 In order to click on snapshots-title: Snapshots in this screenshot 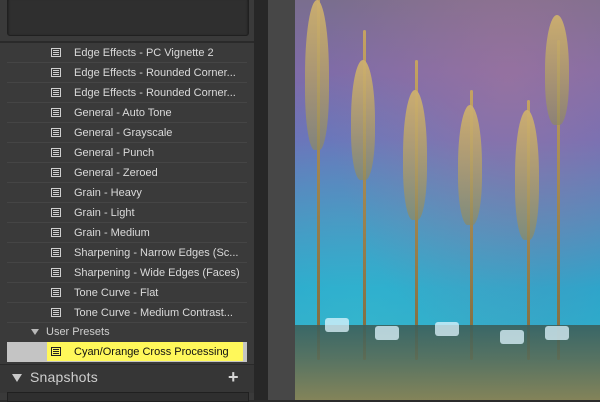, I will do `click(64, 377)`.